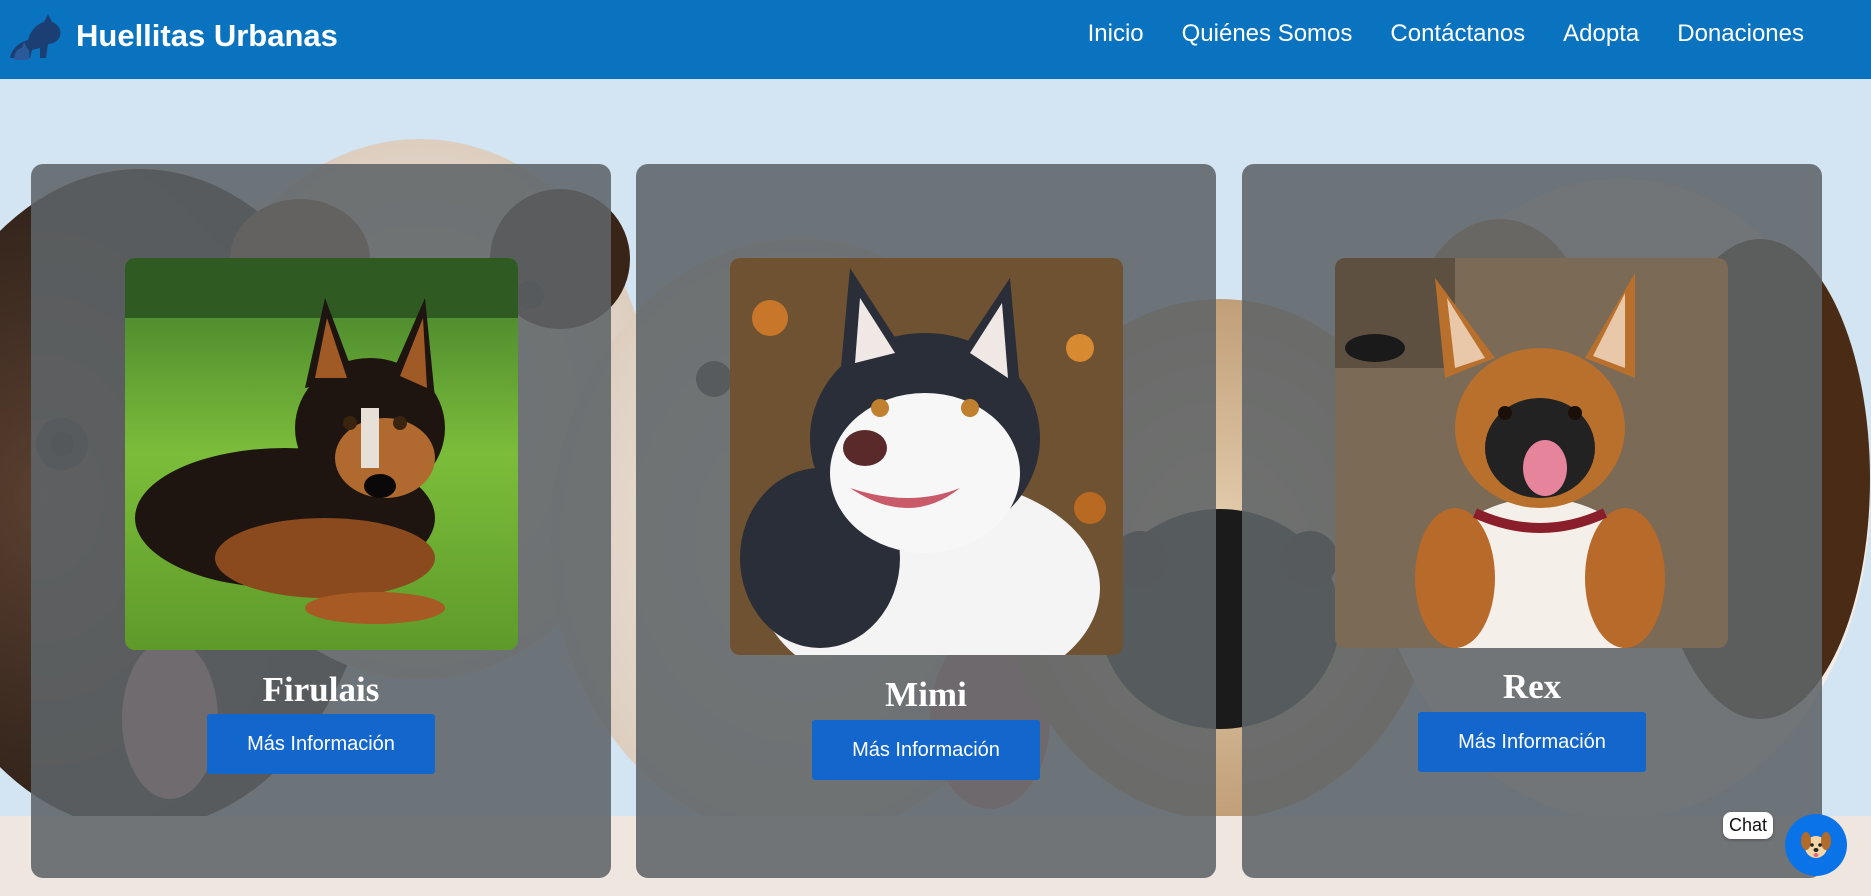 This screenshot has height=896, width=1871. Describe the element at coordinates (1532, 742) in the screenshot. I see `more-info-button-rex: Más Información` at that location.